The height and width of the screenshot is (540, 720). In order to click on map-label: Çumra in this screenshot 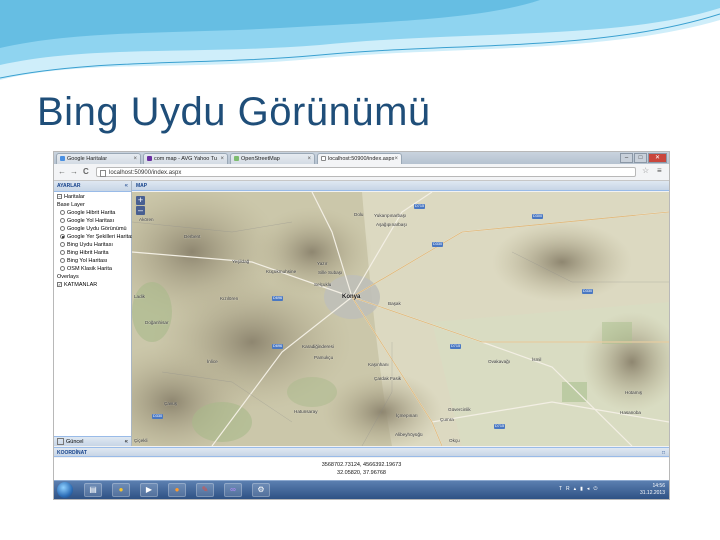, I will do `click(447, 419)`.